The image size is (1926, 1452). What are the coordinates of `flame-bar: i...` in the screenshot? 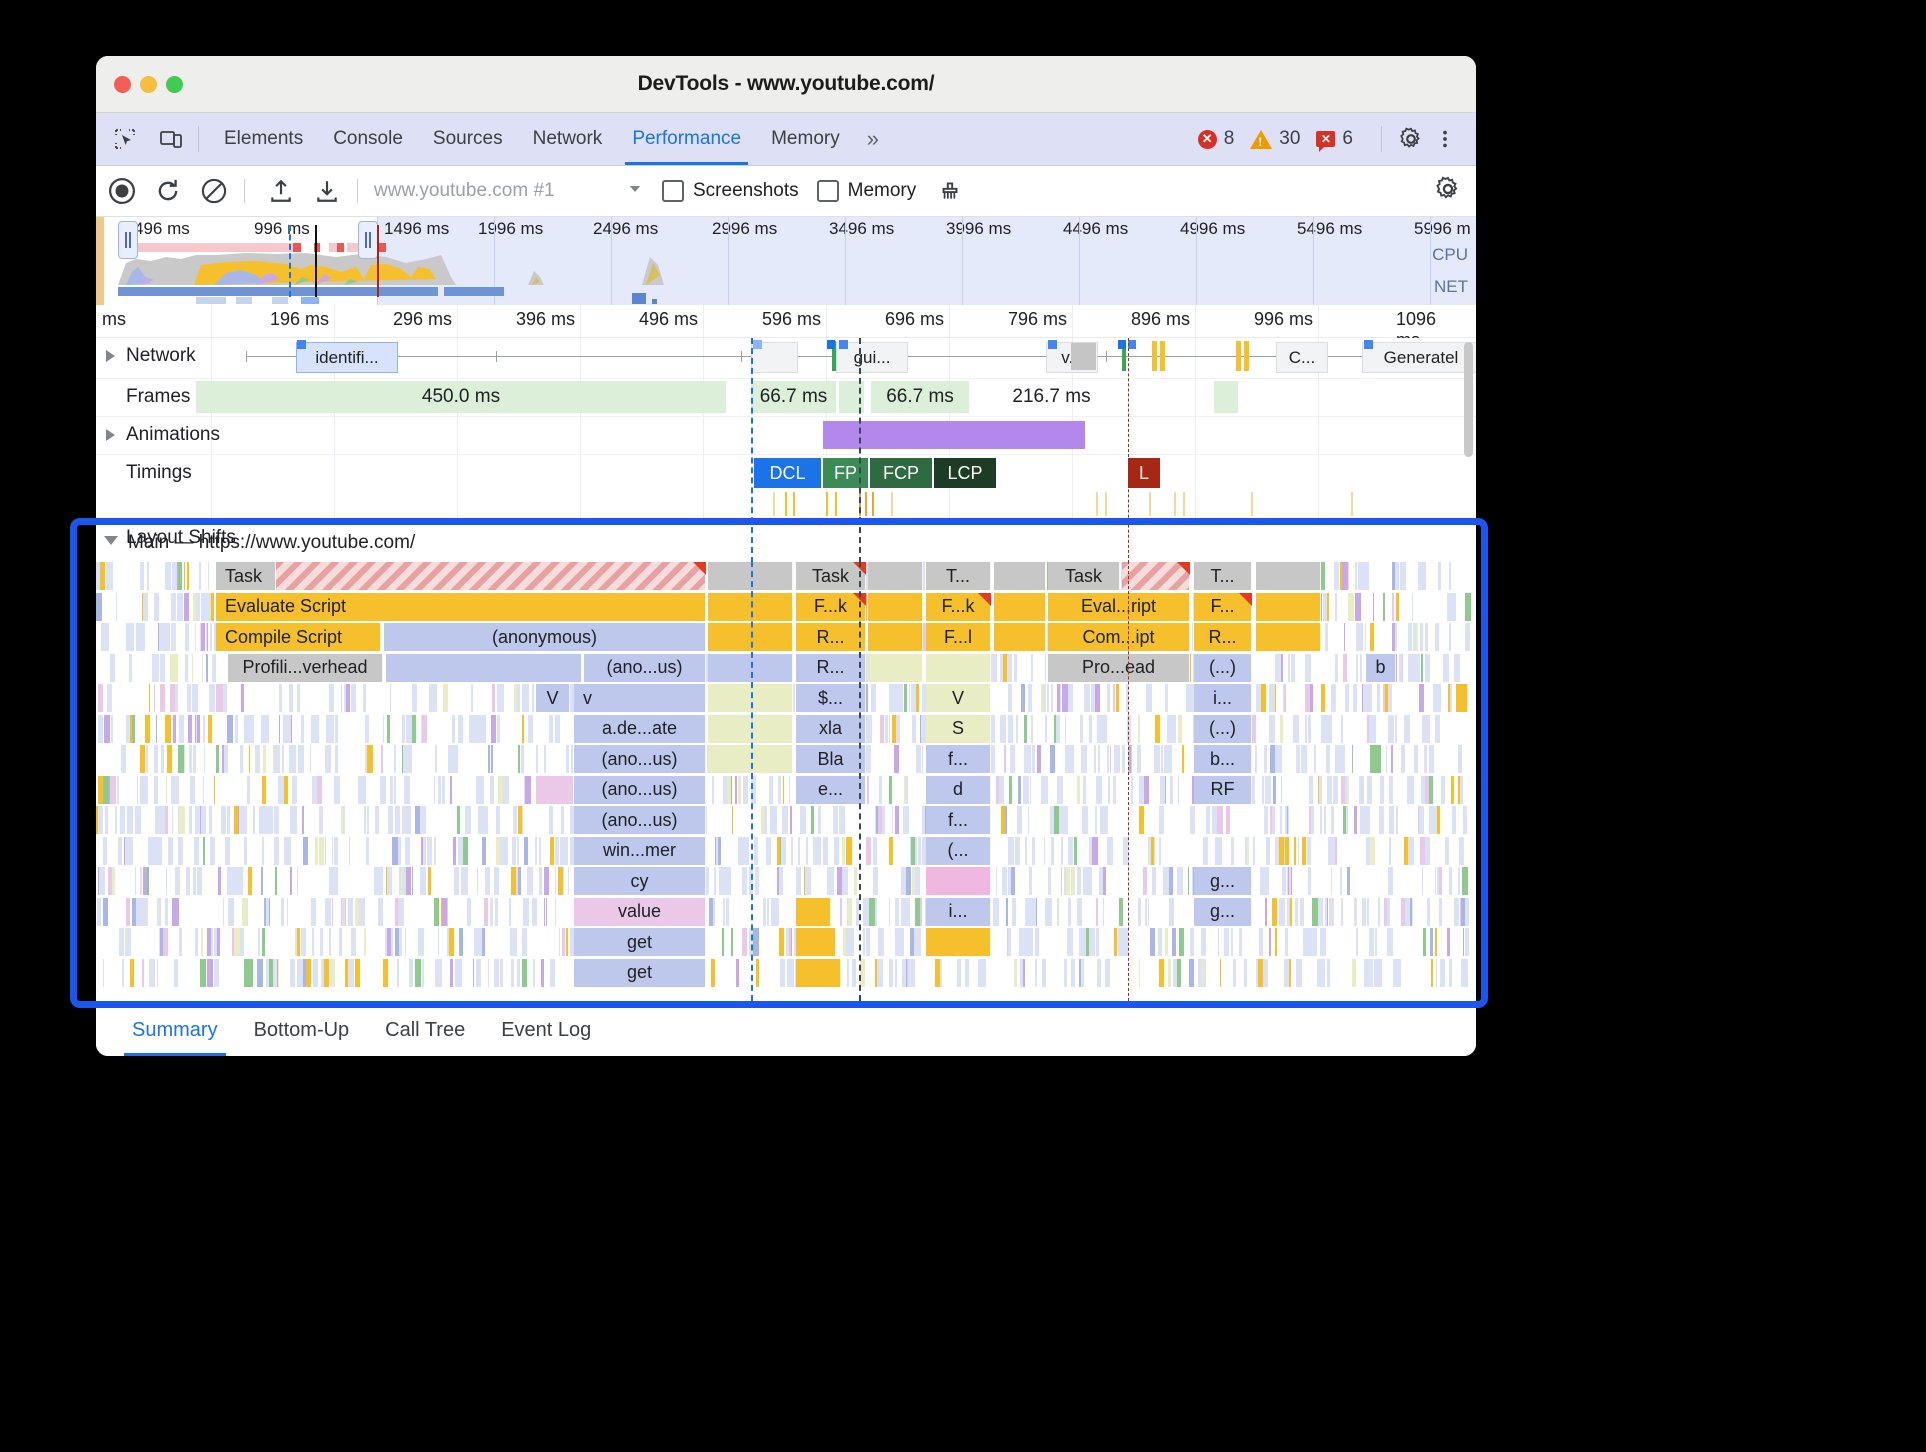 It's located at (1223, 698).